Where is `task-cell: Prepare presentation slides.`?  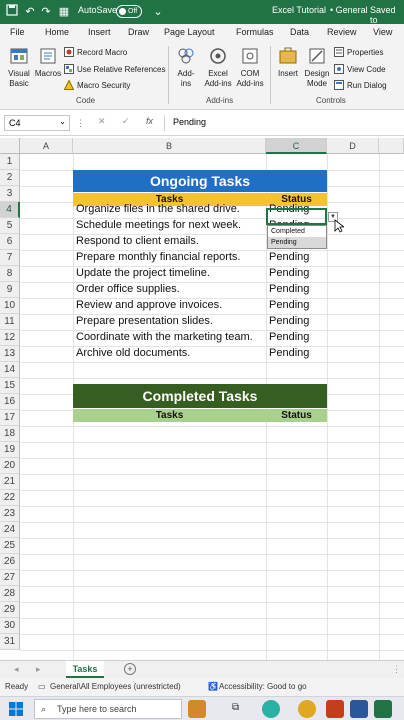
task-cell: Prepare presentation slides. is located at coordinates (171, 321).